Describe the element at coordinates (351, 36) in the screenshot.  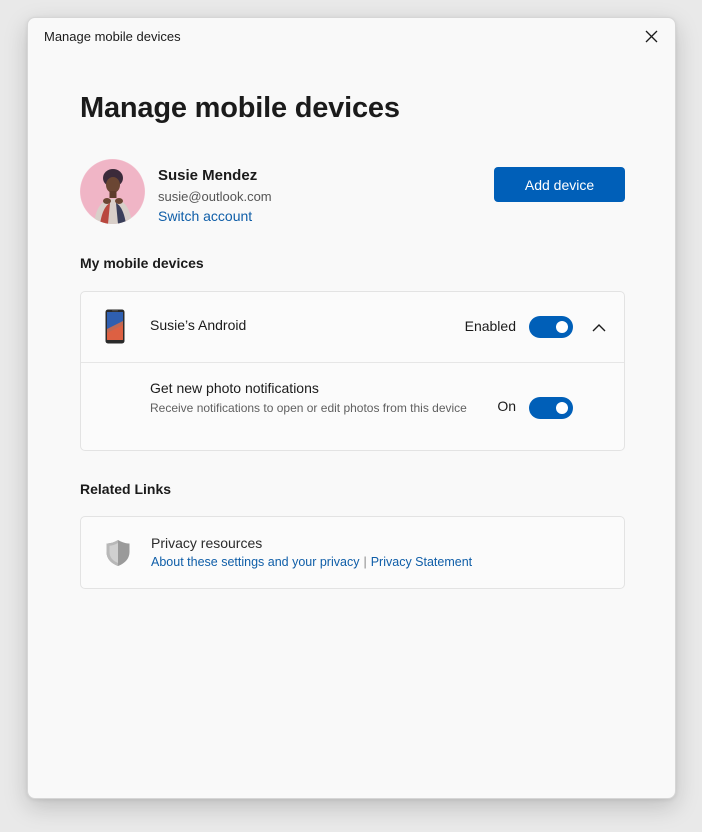
I see `title-bar: Manage mobile devices` at that location.